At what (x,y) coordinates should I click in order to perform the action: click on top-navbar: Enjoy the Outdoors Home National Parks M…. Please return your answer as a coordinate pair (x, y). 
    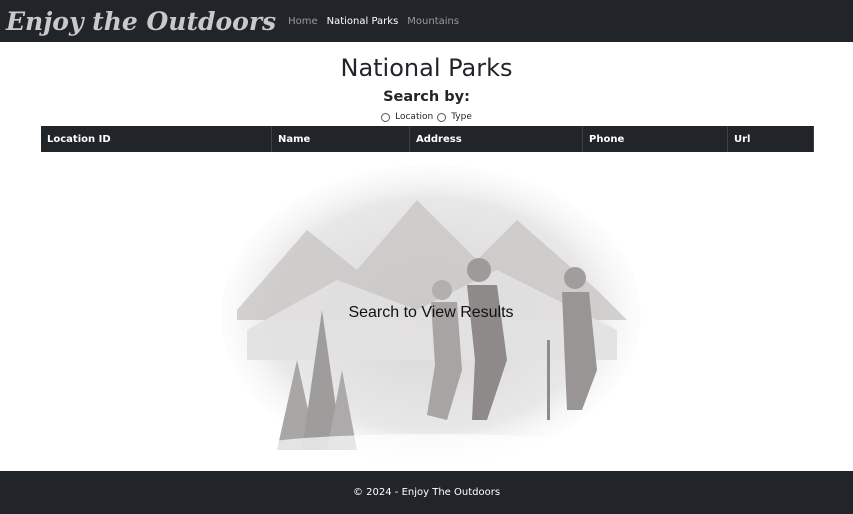
    Looking at the image, I should click on (426, 21).